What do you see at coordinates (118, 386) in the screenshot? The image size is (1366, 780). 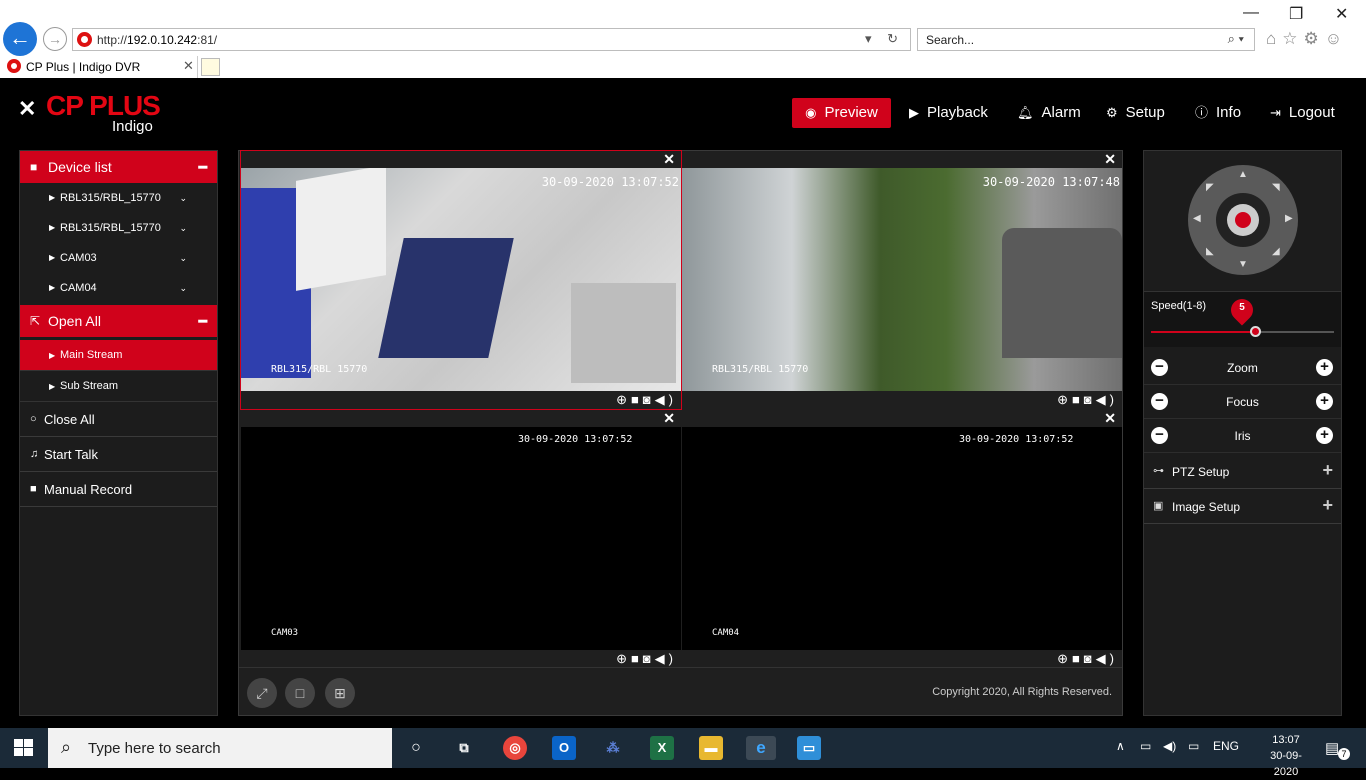 I see `sub-stream-item: ▶ Sub Stream` at bounding box center [118, 386].